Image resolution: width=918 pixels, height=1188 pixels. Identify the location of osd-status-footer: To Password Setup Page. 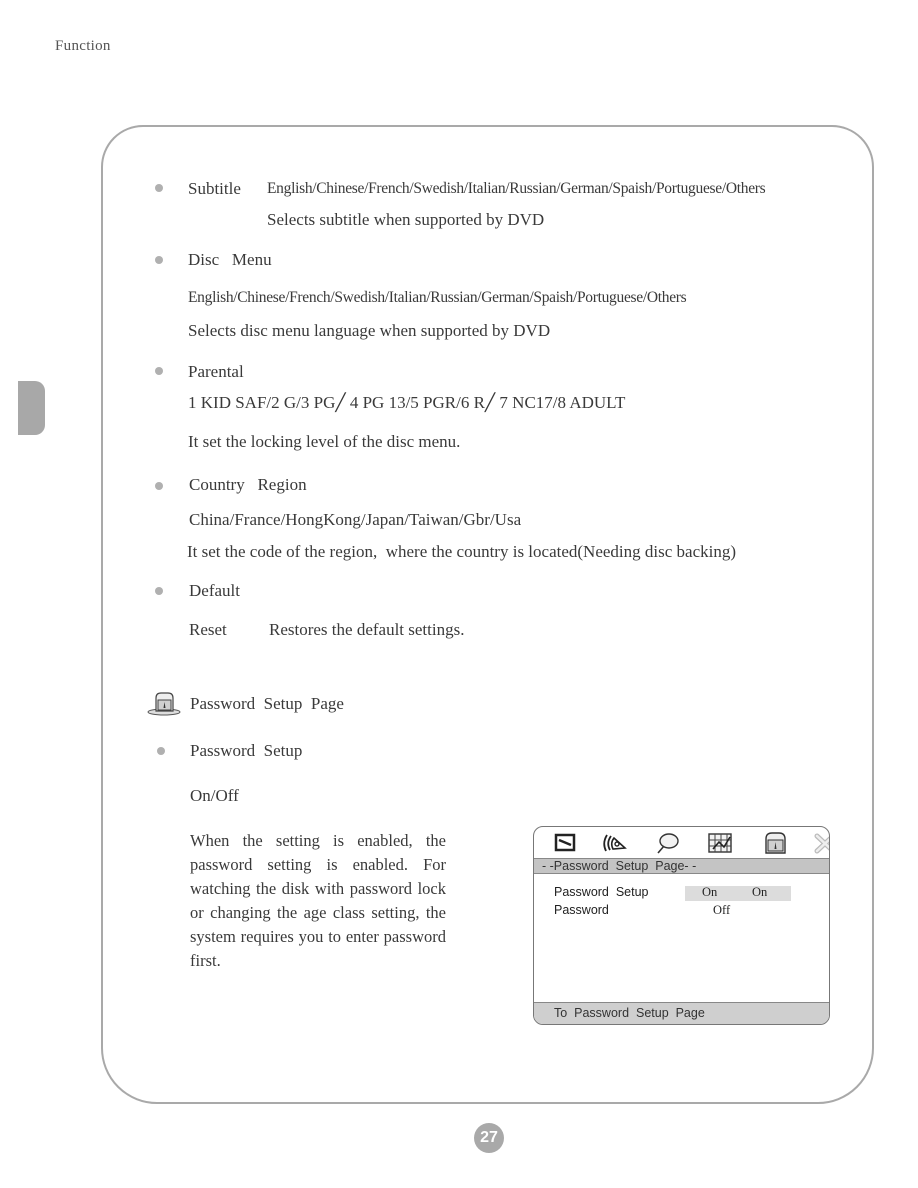
(681, 1013).